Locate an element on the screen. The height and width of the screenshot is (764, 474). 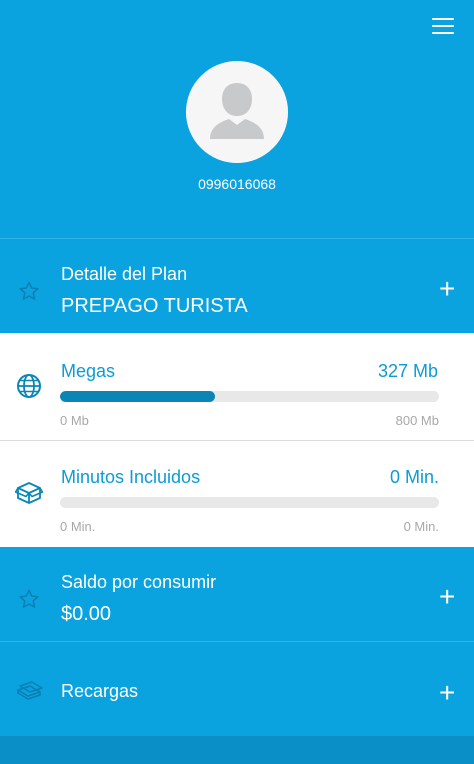
footer-bar is located at coordinates (237, 750).